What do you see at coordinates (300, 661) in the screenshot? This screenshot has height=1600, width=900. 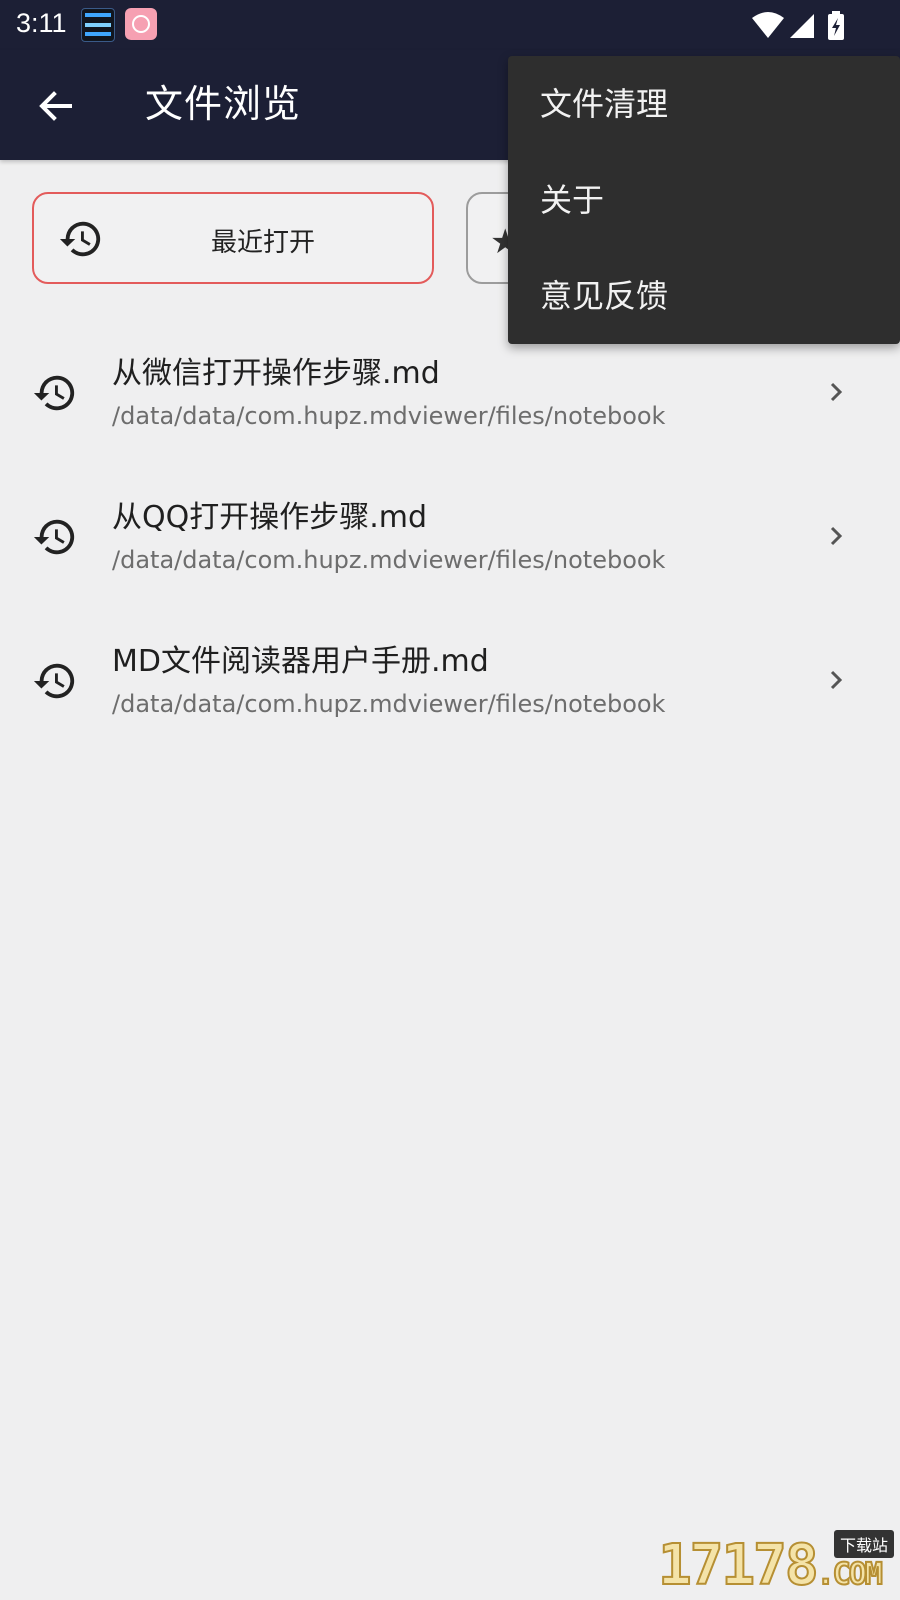 I see `file-name: MD文件阅读器用户手册.md` at bounding box center [300, 661].